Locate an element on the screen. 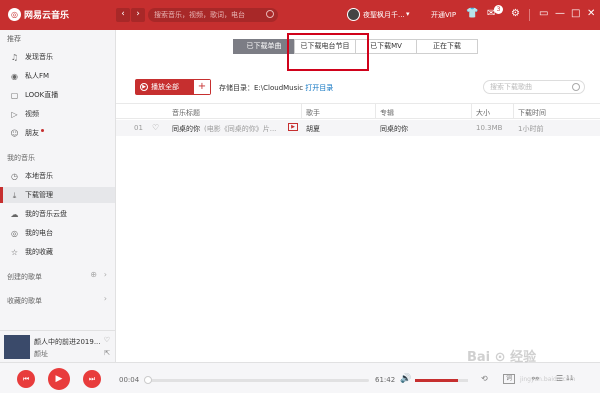  sidebar-item-cloud-disk: ☁ 我的音乐云盘 is located at coordinates (57, 214).